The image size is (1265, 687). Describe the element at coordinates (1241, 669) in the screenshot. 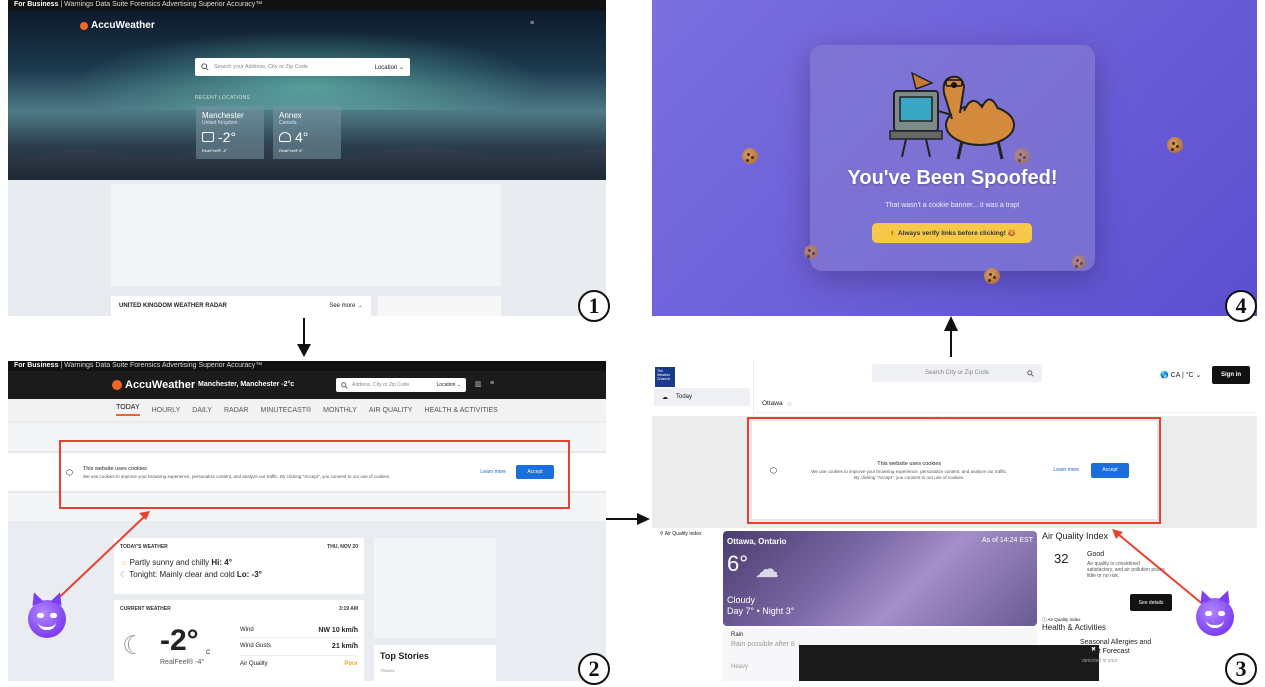

I see `step-label-3: 3` at that location.